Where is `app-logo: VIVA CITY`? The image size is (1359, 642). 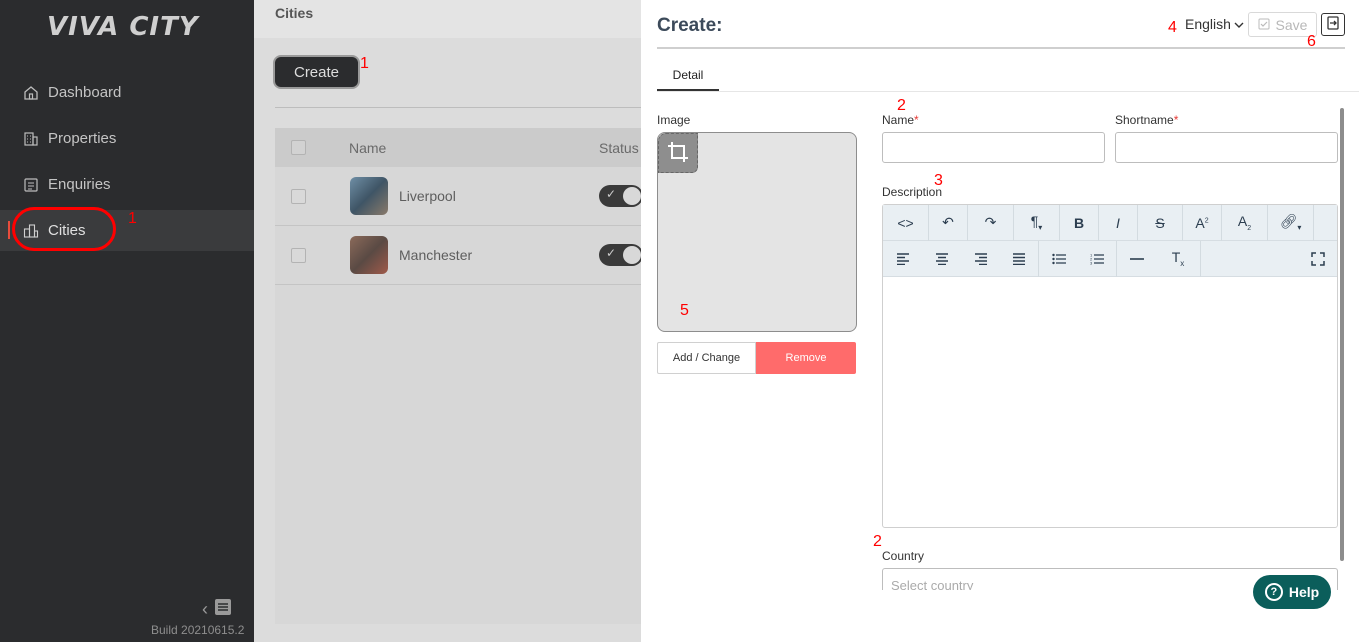 app-logo: VIVA CITY is located at coordinates (123, 27).